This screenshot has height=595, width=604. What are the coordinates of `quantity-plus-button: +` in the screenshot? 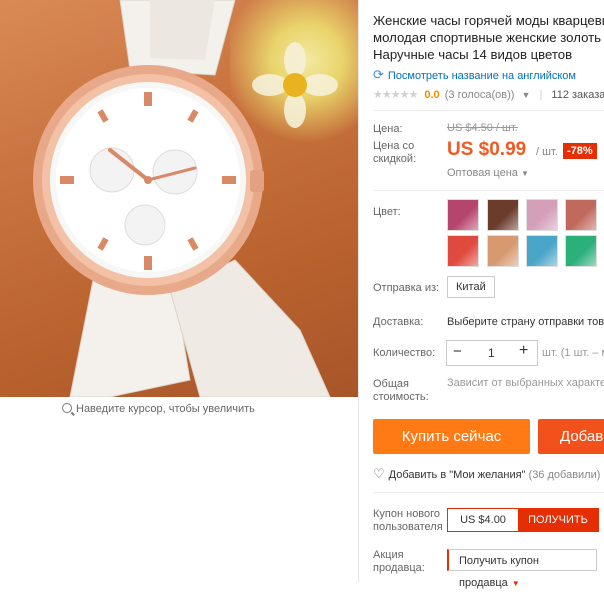 It's located at (523, 351).